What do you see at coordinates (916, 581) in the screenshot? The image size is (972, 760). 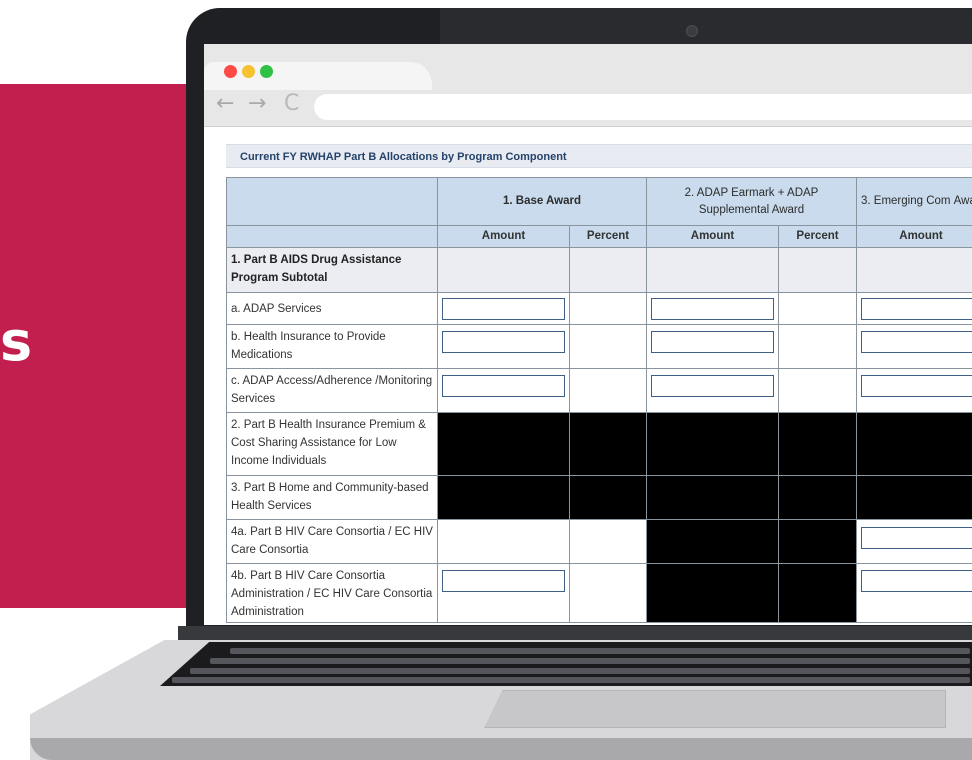 I see `amount-input-consortia-admin-emerging` at bounding box center [916, 581].